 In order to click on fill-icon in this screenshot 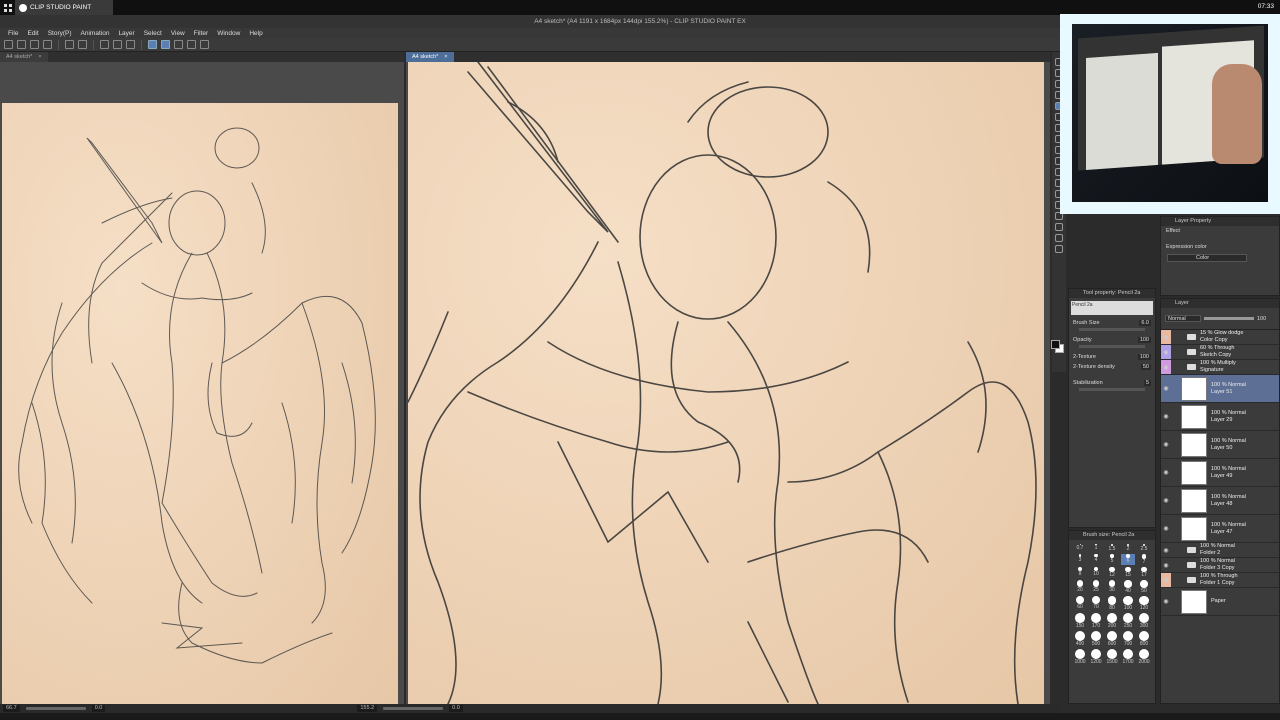, I will do `click(117, 44)`.